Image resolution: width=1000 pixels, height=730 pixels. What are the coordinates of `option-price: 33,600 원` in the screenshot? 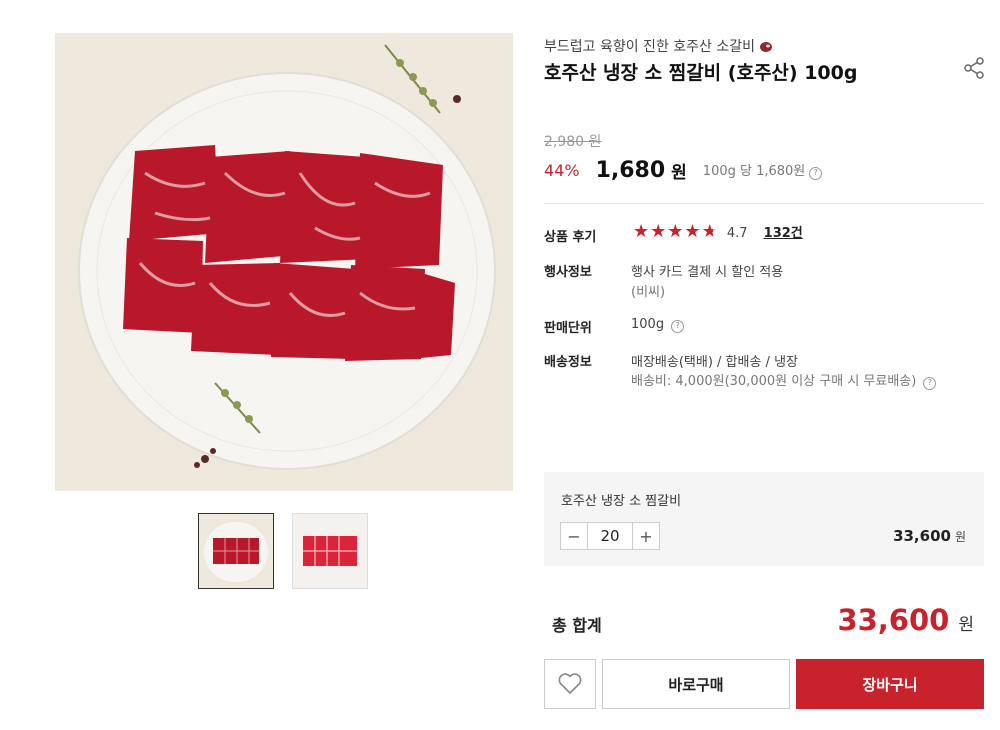 It's located at (929, 536).